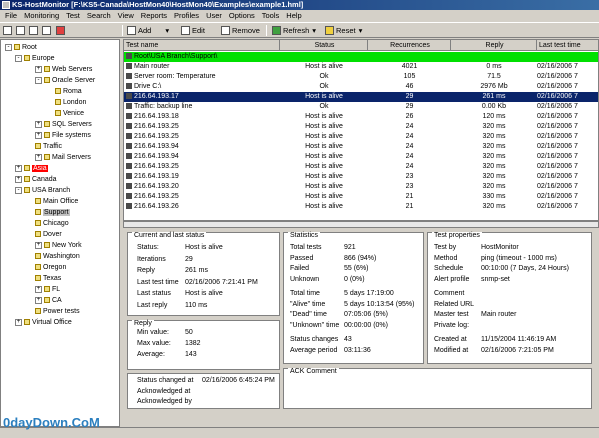  I want to click on col-test-name: Test name, so click(202, 45).